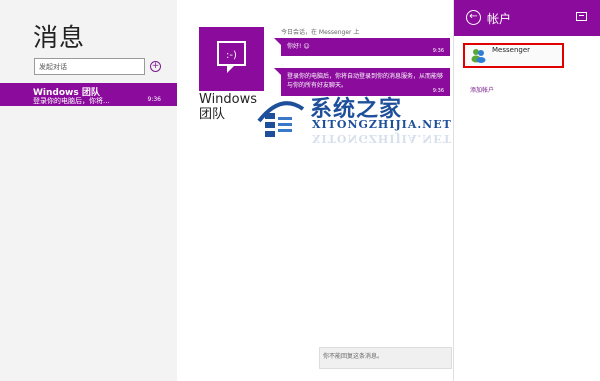 This screenshot has width=600, height=381. Describe the element at coordinates (59, 37) in the screenshot. I see `page-title: 消息` at that location.